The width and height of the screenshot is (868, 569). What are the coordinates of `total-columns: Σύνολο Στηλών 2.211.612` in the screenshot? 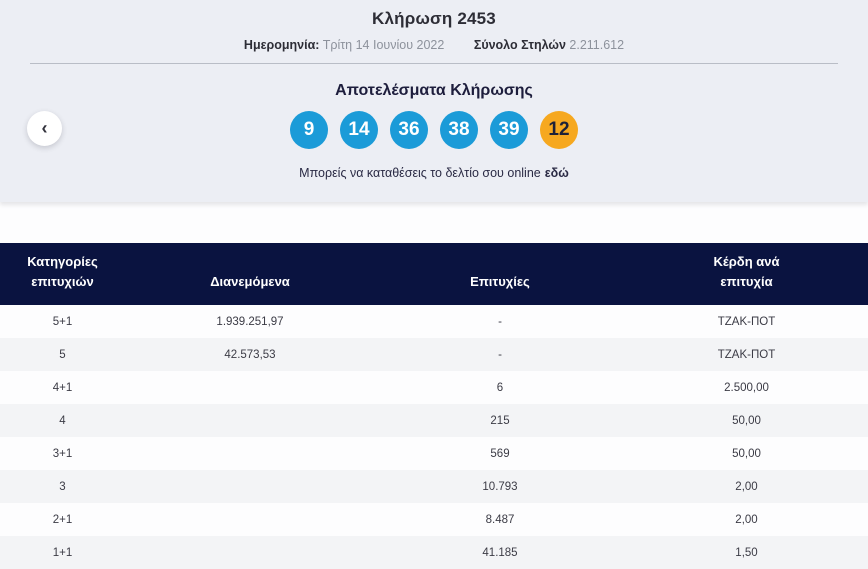 It's located at (549, 45).